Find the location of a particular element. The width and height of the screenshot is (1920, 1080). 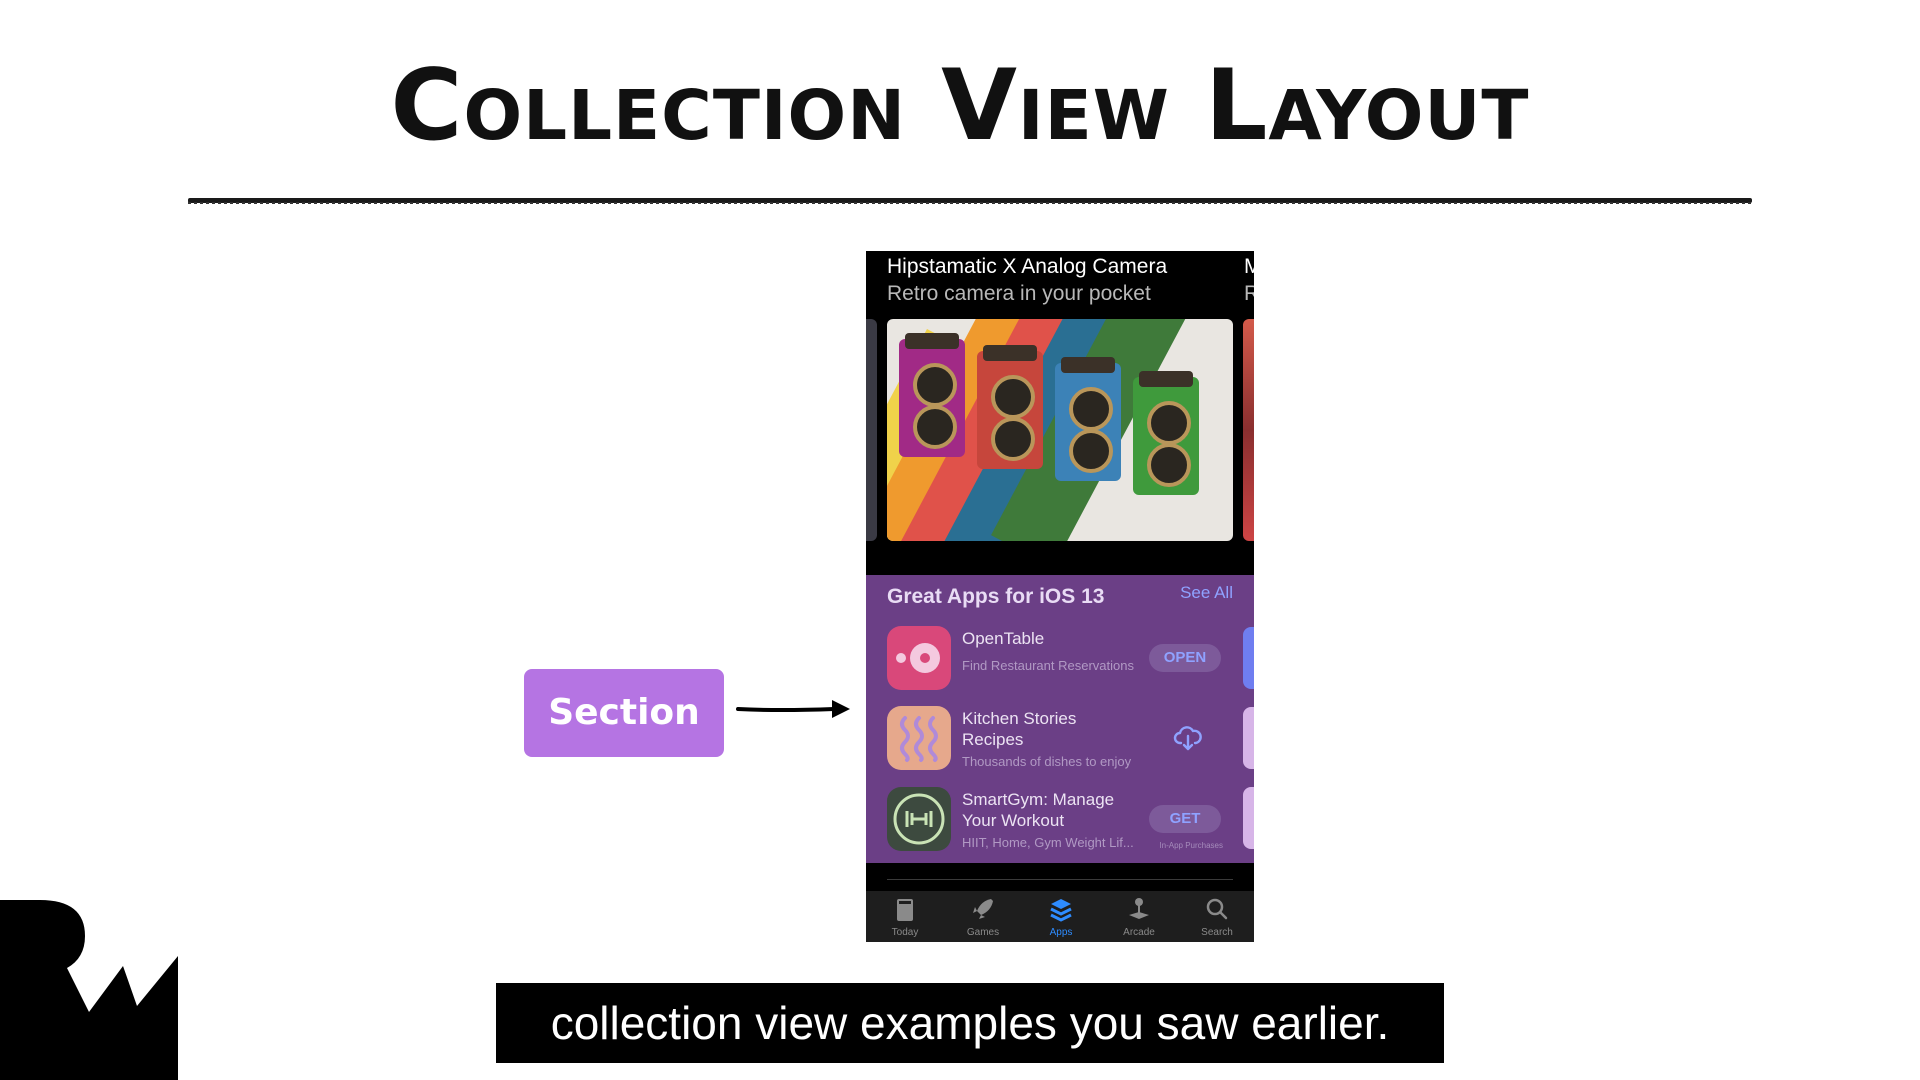

next-featured-subtitle-peek: R is located at coordinates (1249, 293).